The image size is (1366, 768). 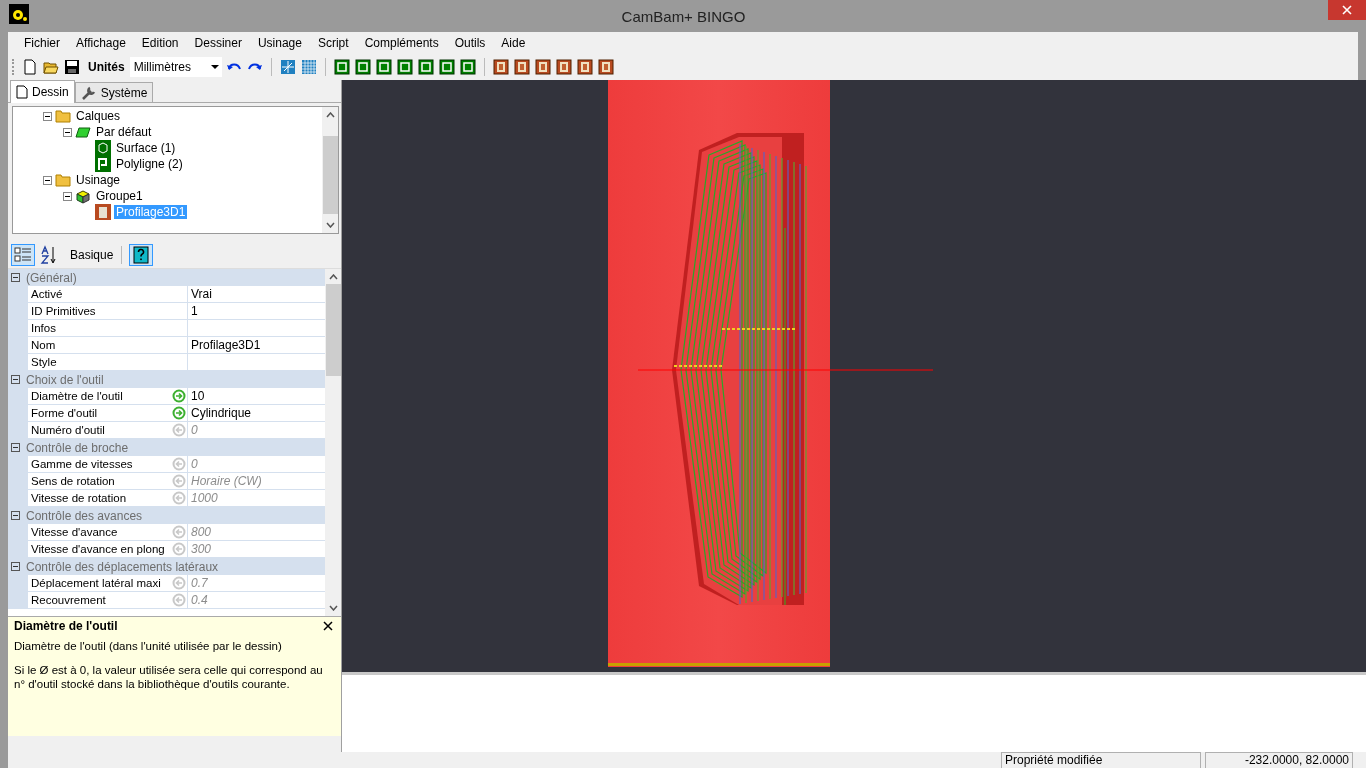 What do you see at coordinates (287, 67) in the screenshot?
I see `snap-icon` at bounding box center [287, 67].